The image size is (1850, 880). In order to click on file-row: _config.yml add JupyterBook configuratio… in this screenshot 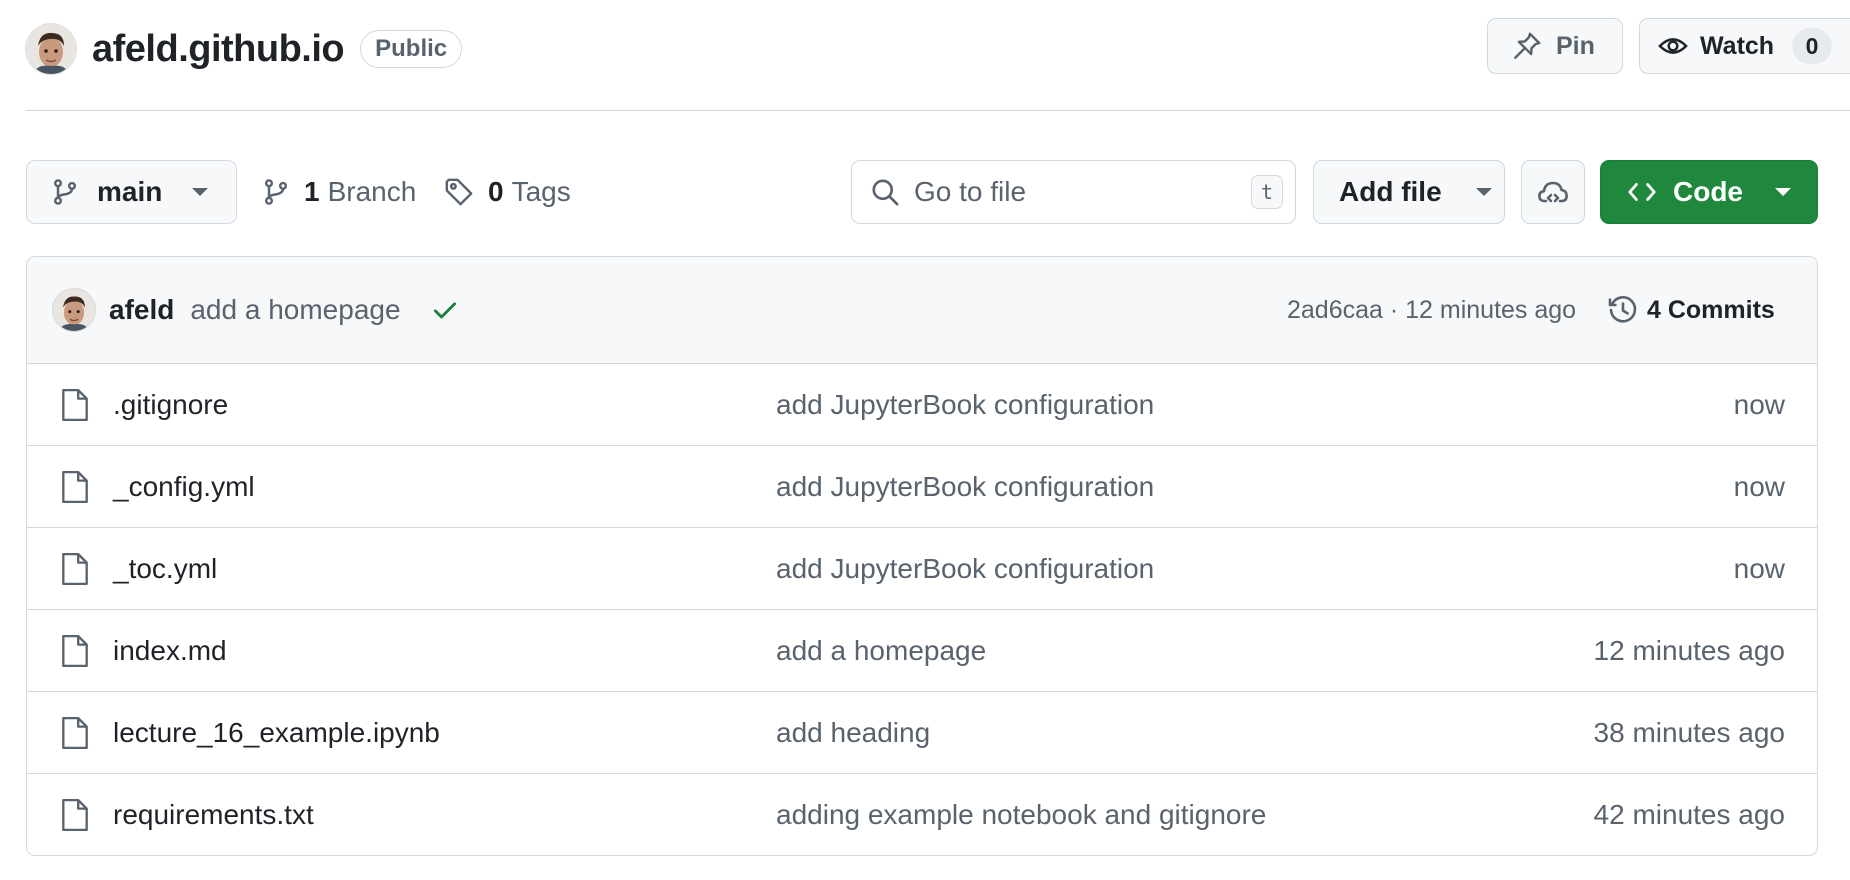, I will do `click(922, 487)`.